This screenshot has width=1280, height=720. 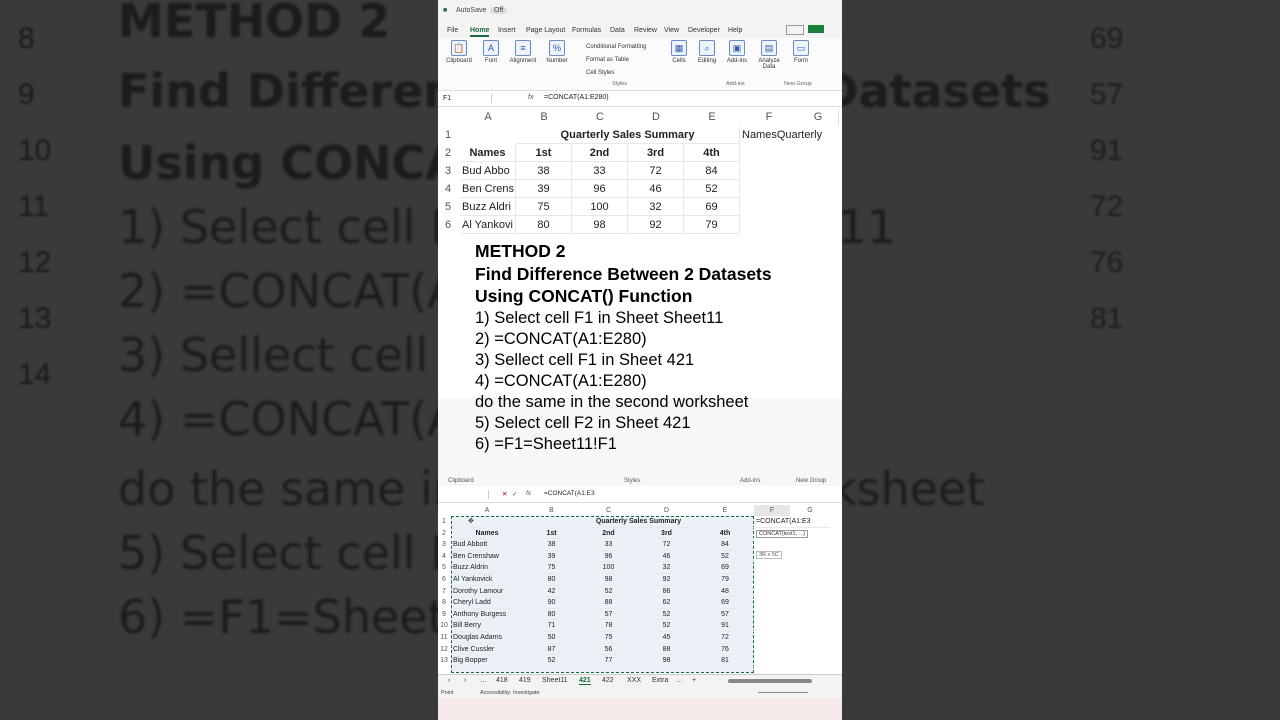 I want to click on row-header: 2, so click(x=444, y=534).